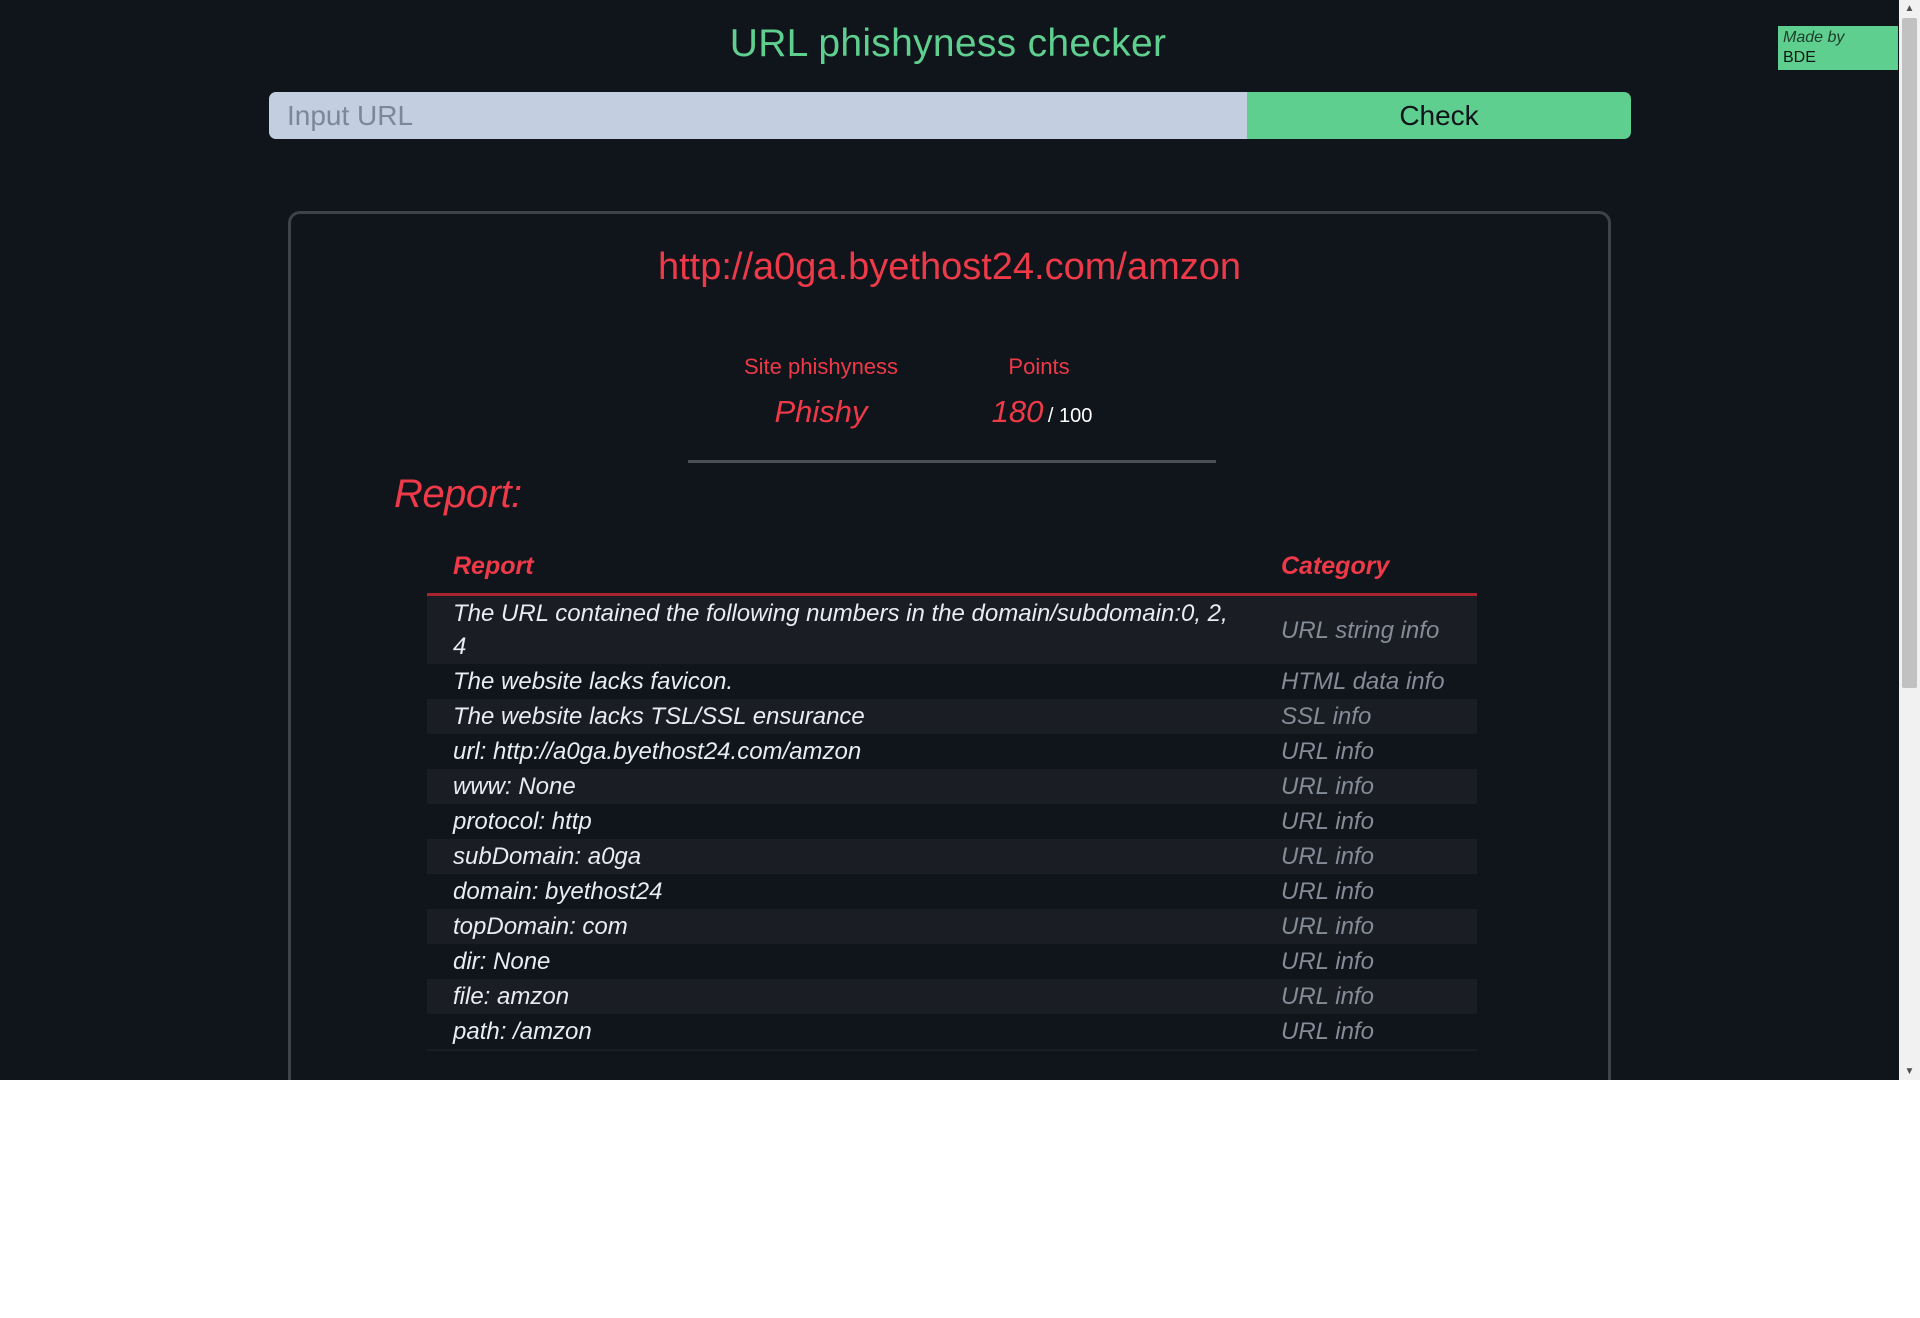  I want to click on scrollbar-thumb, so click(1909, 353).